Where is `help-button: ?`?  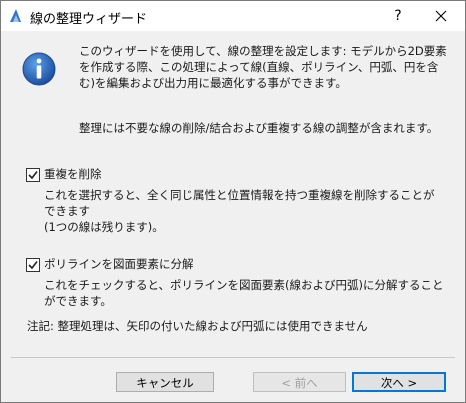 help-button: ? is located at coordinates (398, 16).